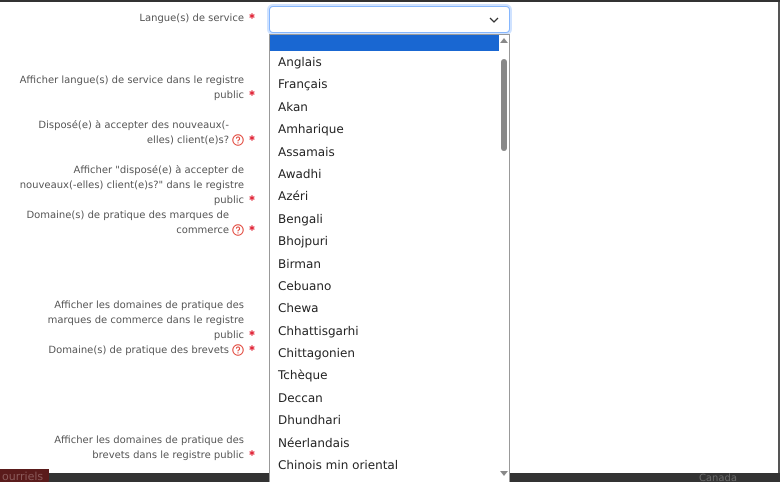  I want to click on chevron-down-icon, so click(494, 20).